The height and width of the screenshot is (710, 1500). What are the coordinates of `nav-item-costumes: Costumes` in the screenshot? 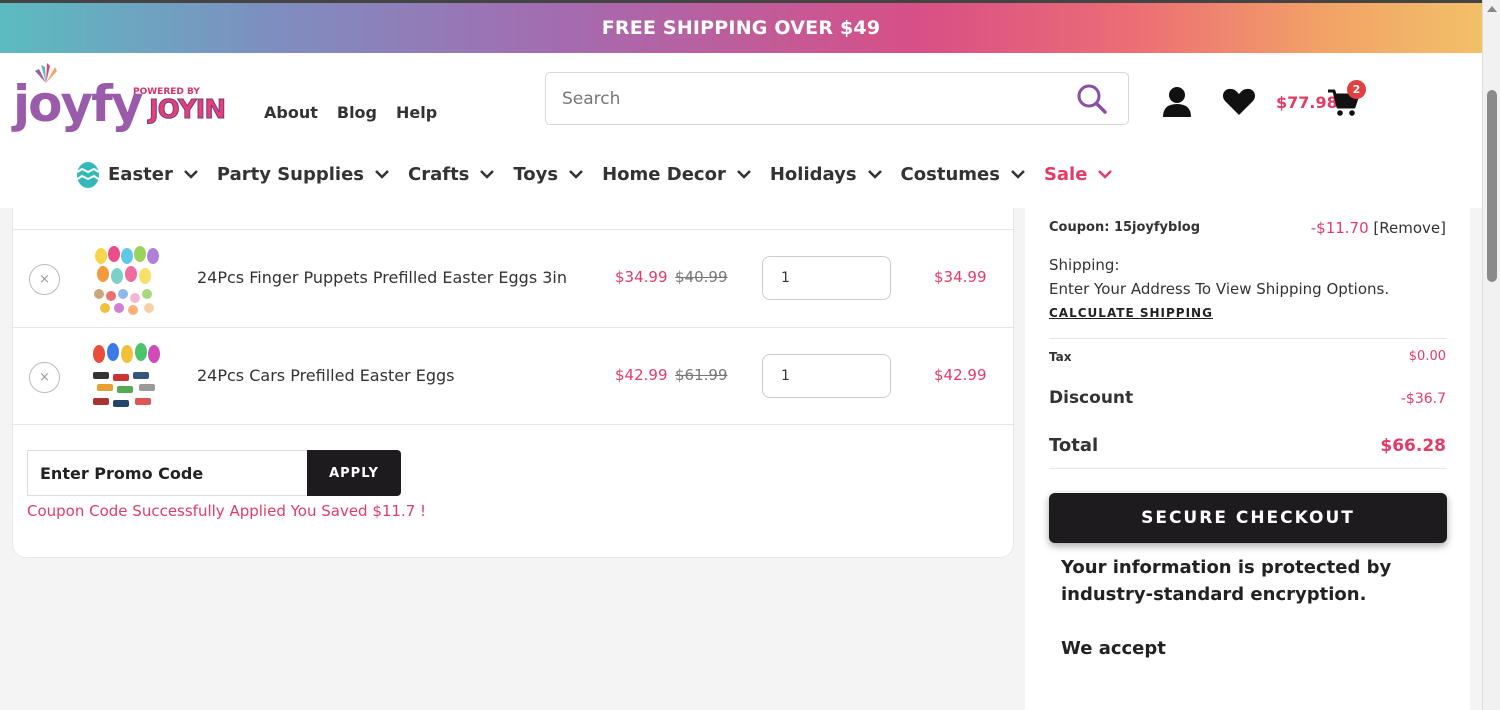 It's located at (963, 174).